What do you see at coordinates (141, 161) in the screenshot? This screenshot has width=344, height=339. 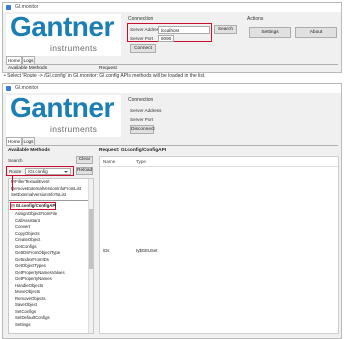 I see `column-header-type: Type` at bounding box center [141, 161].